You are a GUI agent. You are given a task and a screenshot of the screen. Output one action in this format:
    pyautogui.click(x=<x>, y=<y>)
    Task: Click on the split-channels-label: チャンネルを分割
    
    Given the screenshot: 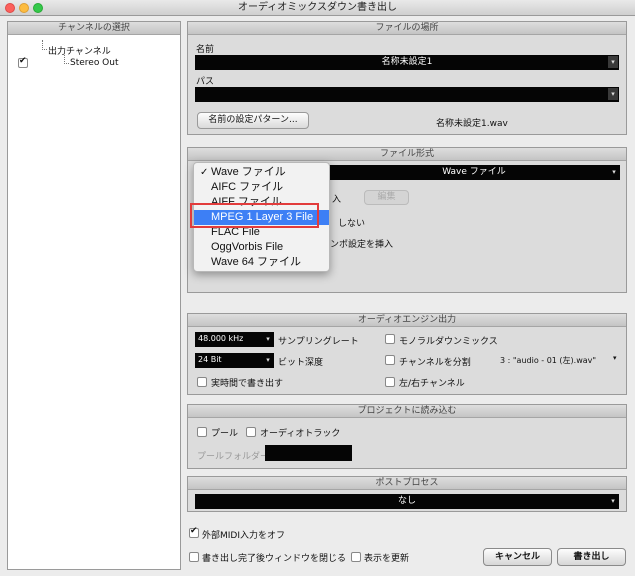 What is the action you would take?
    pyautogui.click(x=435, y=363)
    